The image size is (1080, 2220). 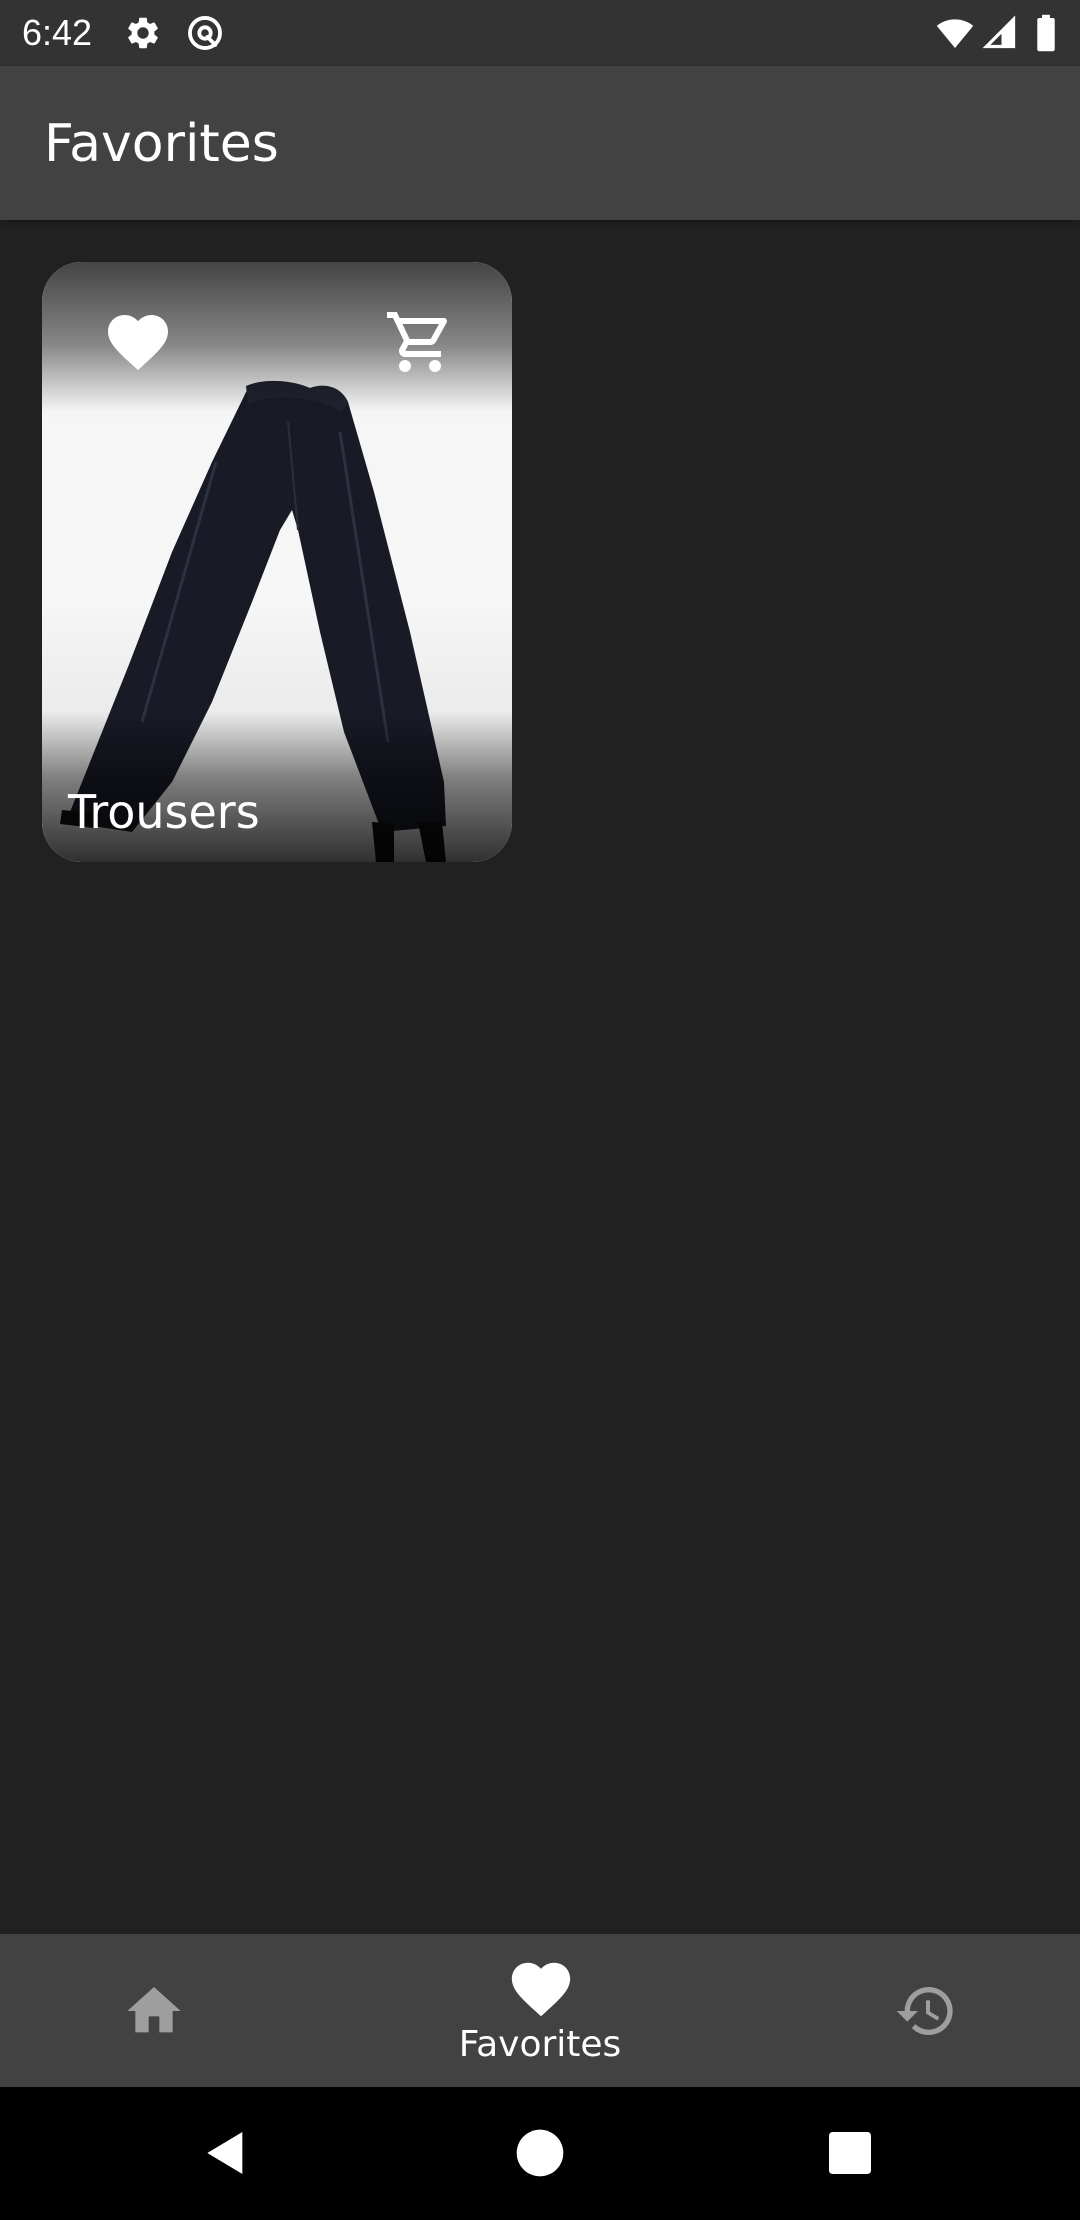 I want to click on nav-item-favorites: Favorites, so click(x=540, y=2010).